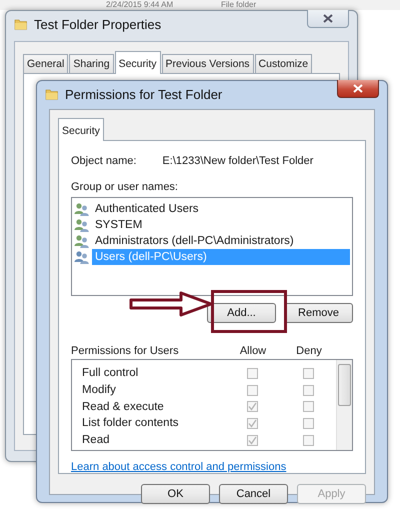 The width and height of the screenshot is (400, 513). Describe the element at coordinates (221, 241) in the screenshot. I see `list-item: Administrators (dell-PC\Administrators)` at that location.